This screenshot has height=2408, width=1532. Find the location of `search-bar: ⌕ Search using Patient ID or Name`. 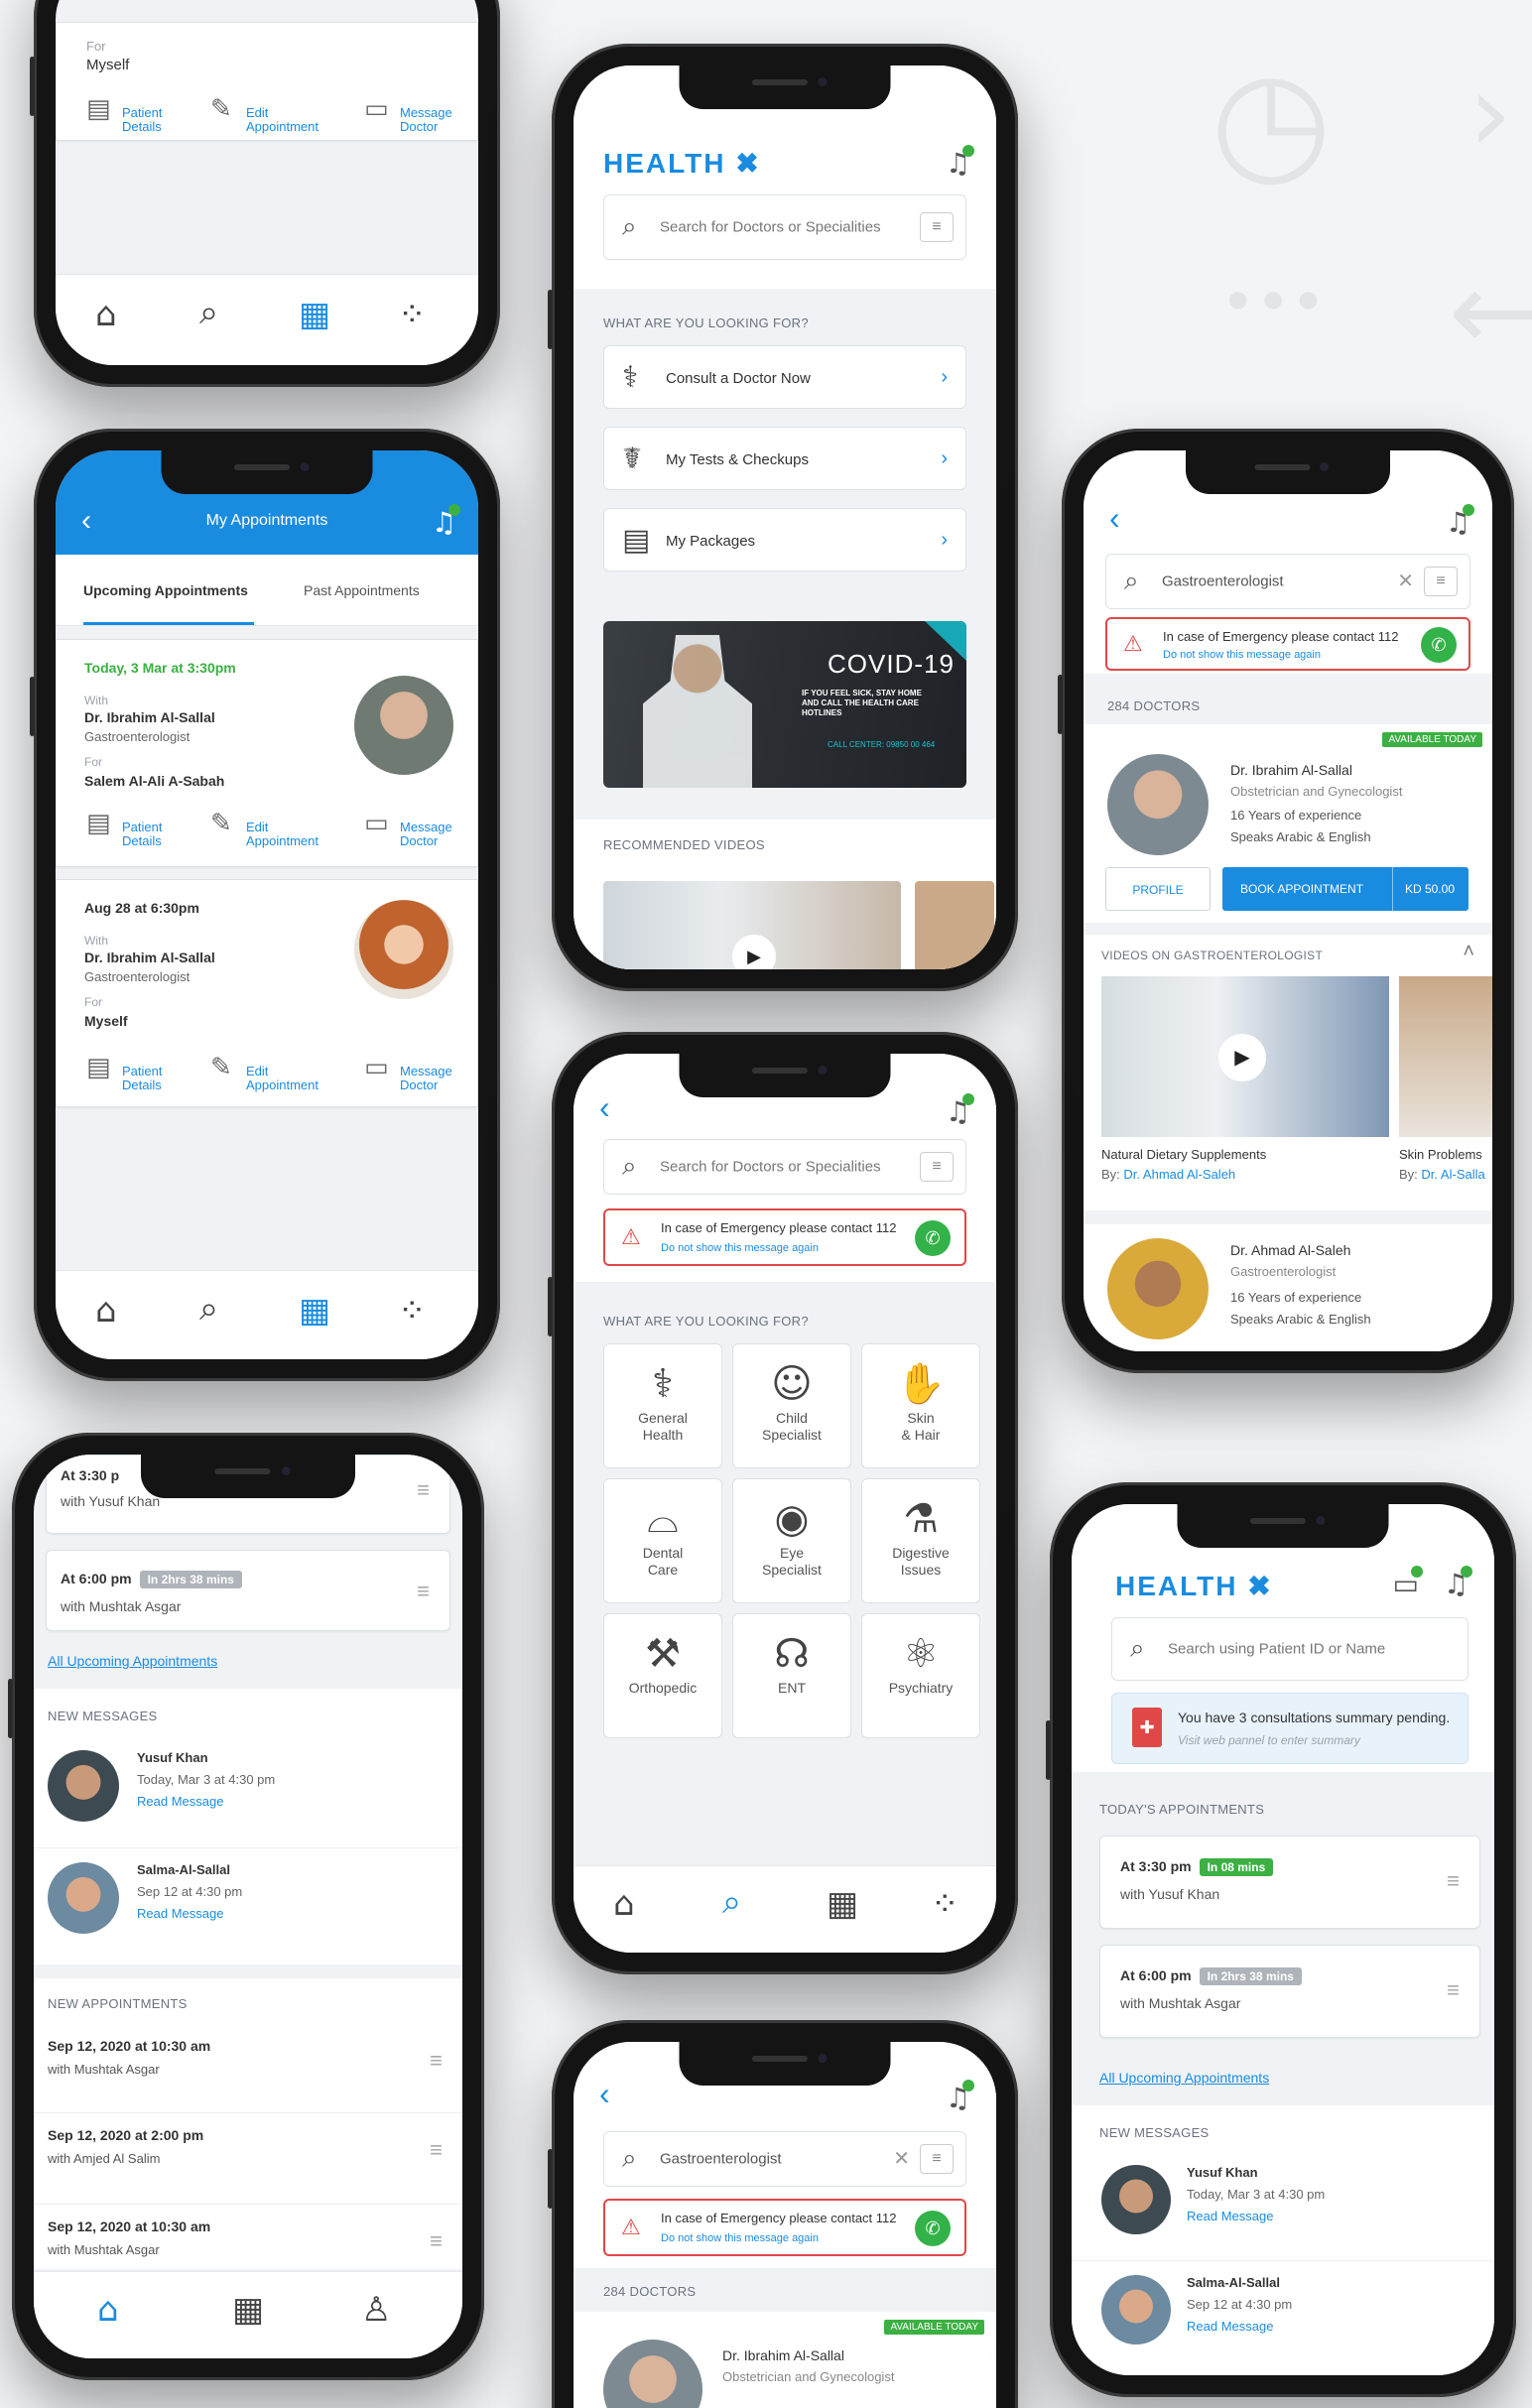

search-bar: ⌕ Search using Patient ID or Name is located at coordinates (1289, 1649).